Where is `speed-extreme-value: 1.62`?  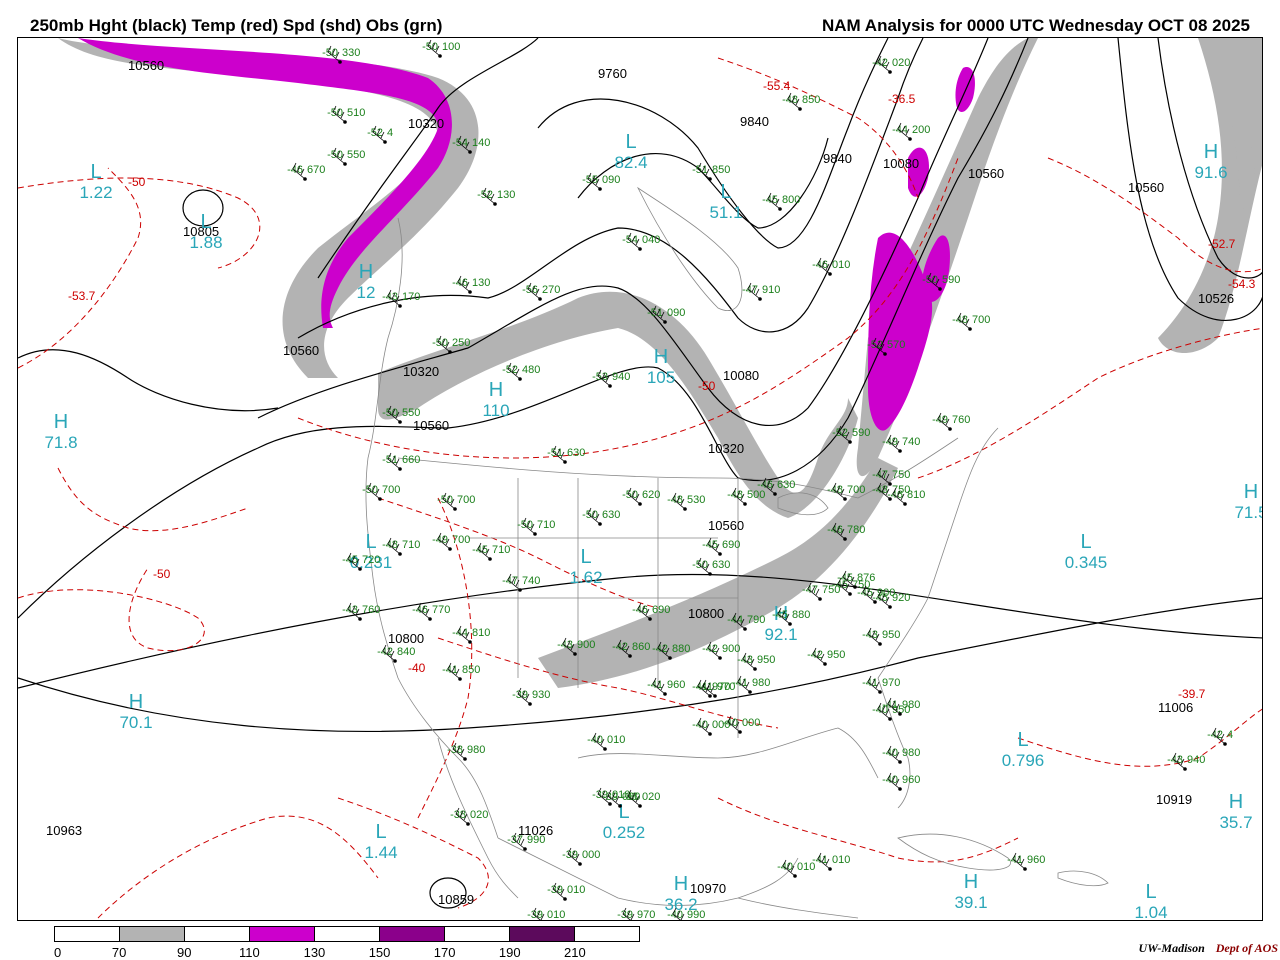
speed-extreme-value: 1.62 is located at coordinates (585, 577).